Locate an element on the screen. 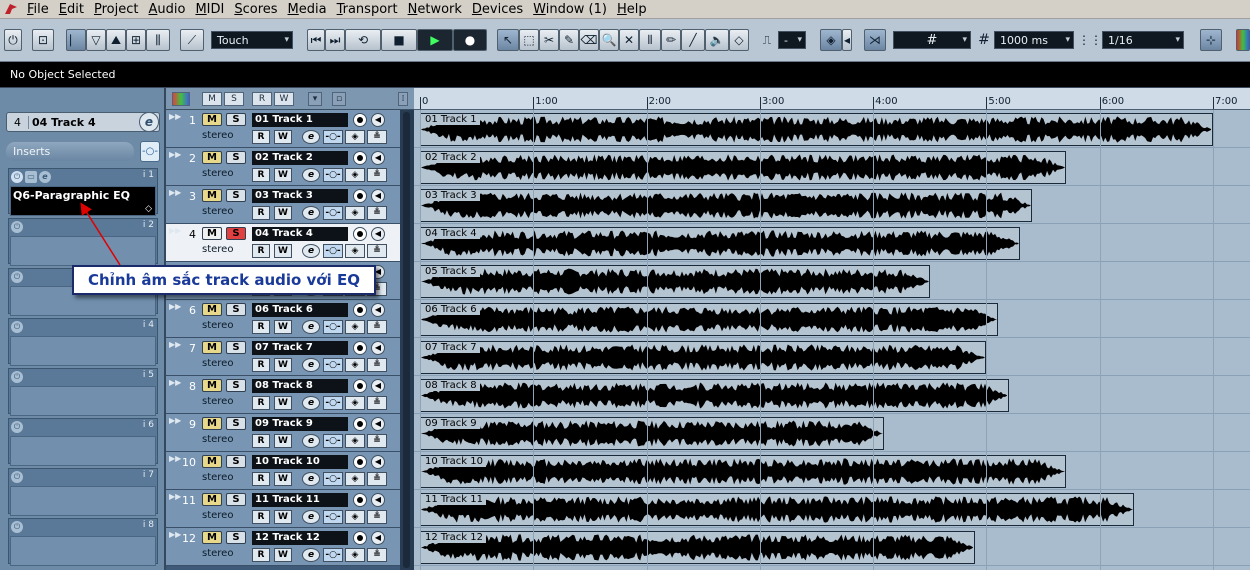 The image size is (1250, 570). list-splitter is located at coordinates (407, 340).